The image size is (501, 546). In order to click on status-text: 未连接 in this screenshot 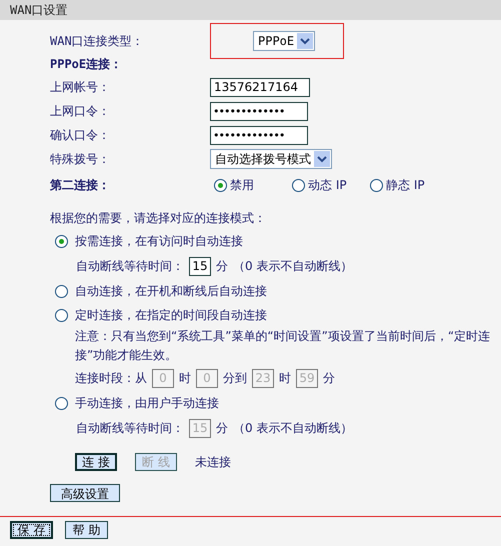, I will do `click(213, 462)`.